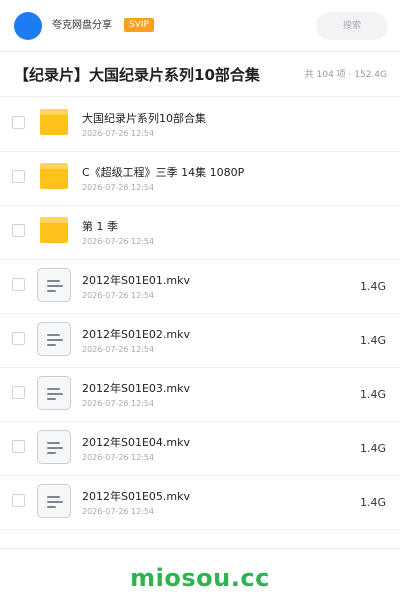 The height and width of the screenshot is (600, 400). What do you see at coordinates (137, 75) in the screenshot?
I see `page-title: 【纪录片】大国纪录片系列10部合集` at bounding box center [137, 75].